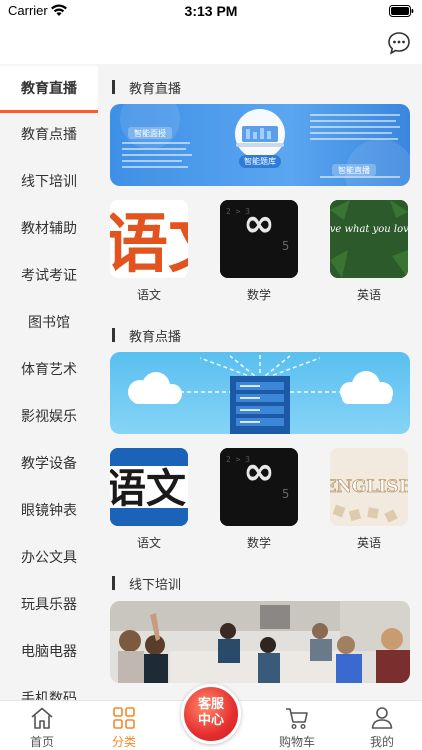 The width and height of the screenshot is (422, 750). What do you see at coordinates (296, 742) in the screenshot?
I see `tab-label: 购物车` at bounding box center [296, 742].